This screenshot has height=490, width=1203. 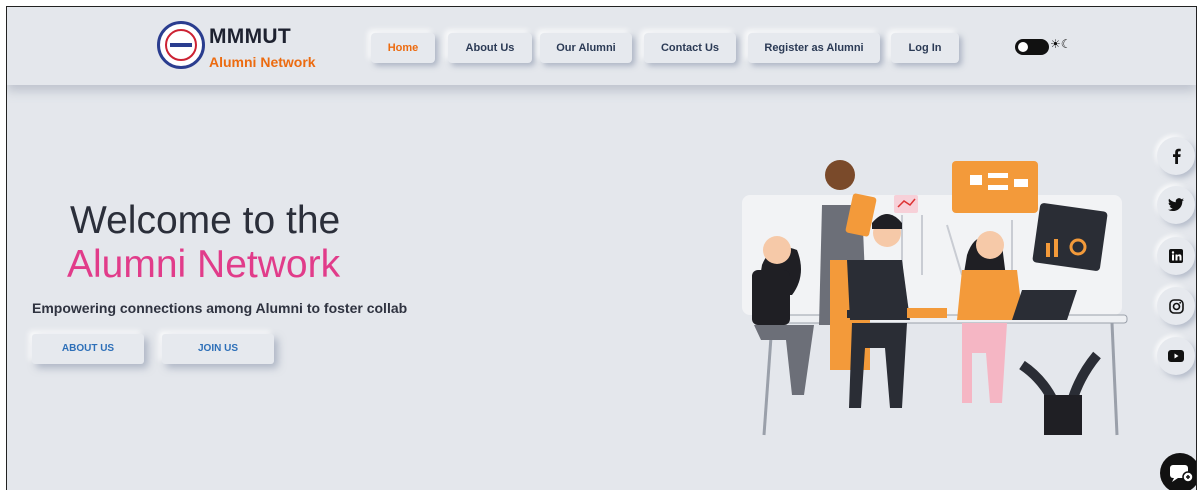 I want to click on nav-register-as-alumni: Register as Alumni, so click(x=814, y=48).